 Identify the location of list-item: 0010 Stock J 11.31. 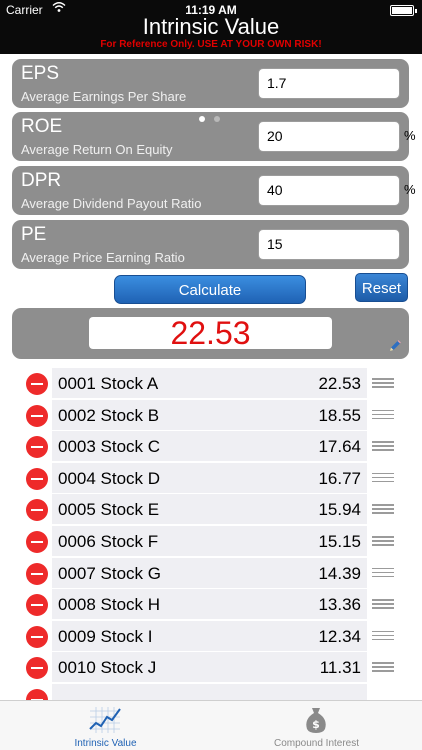
(211, 668).